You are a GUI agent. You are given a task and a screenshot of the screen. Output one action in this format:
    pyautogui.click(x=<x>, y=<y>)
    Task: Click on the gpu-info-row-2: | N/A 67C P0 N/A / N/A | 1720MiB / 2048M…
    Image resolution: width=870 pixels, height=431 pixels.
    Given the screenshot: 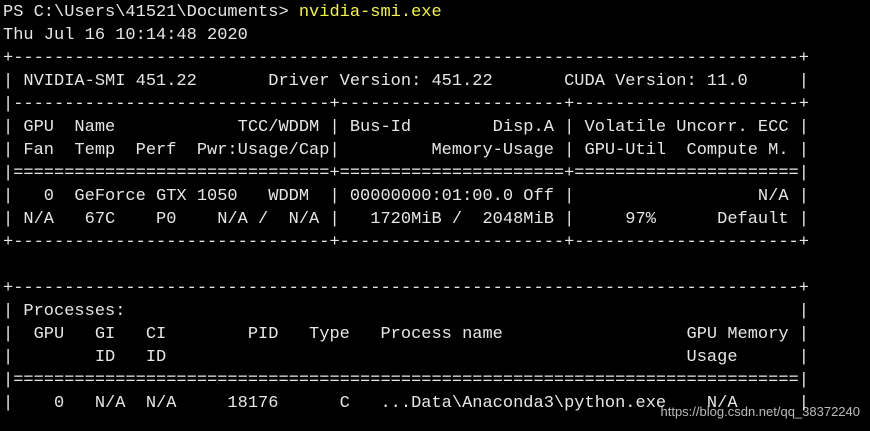 What is the action you would take?
    pyautogui.click(x=406, y=219)
    